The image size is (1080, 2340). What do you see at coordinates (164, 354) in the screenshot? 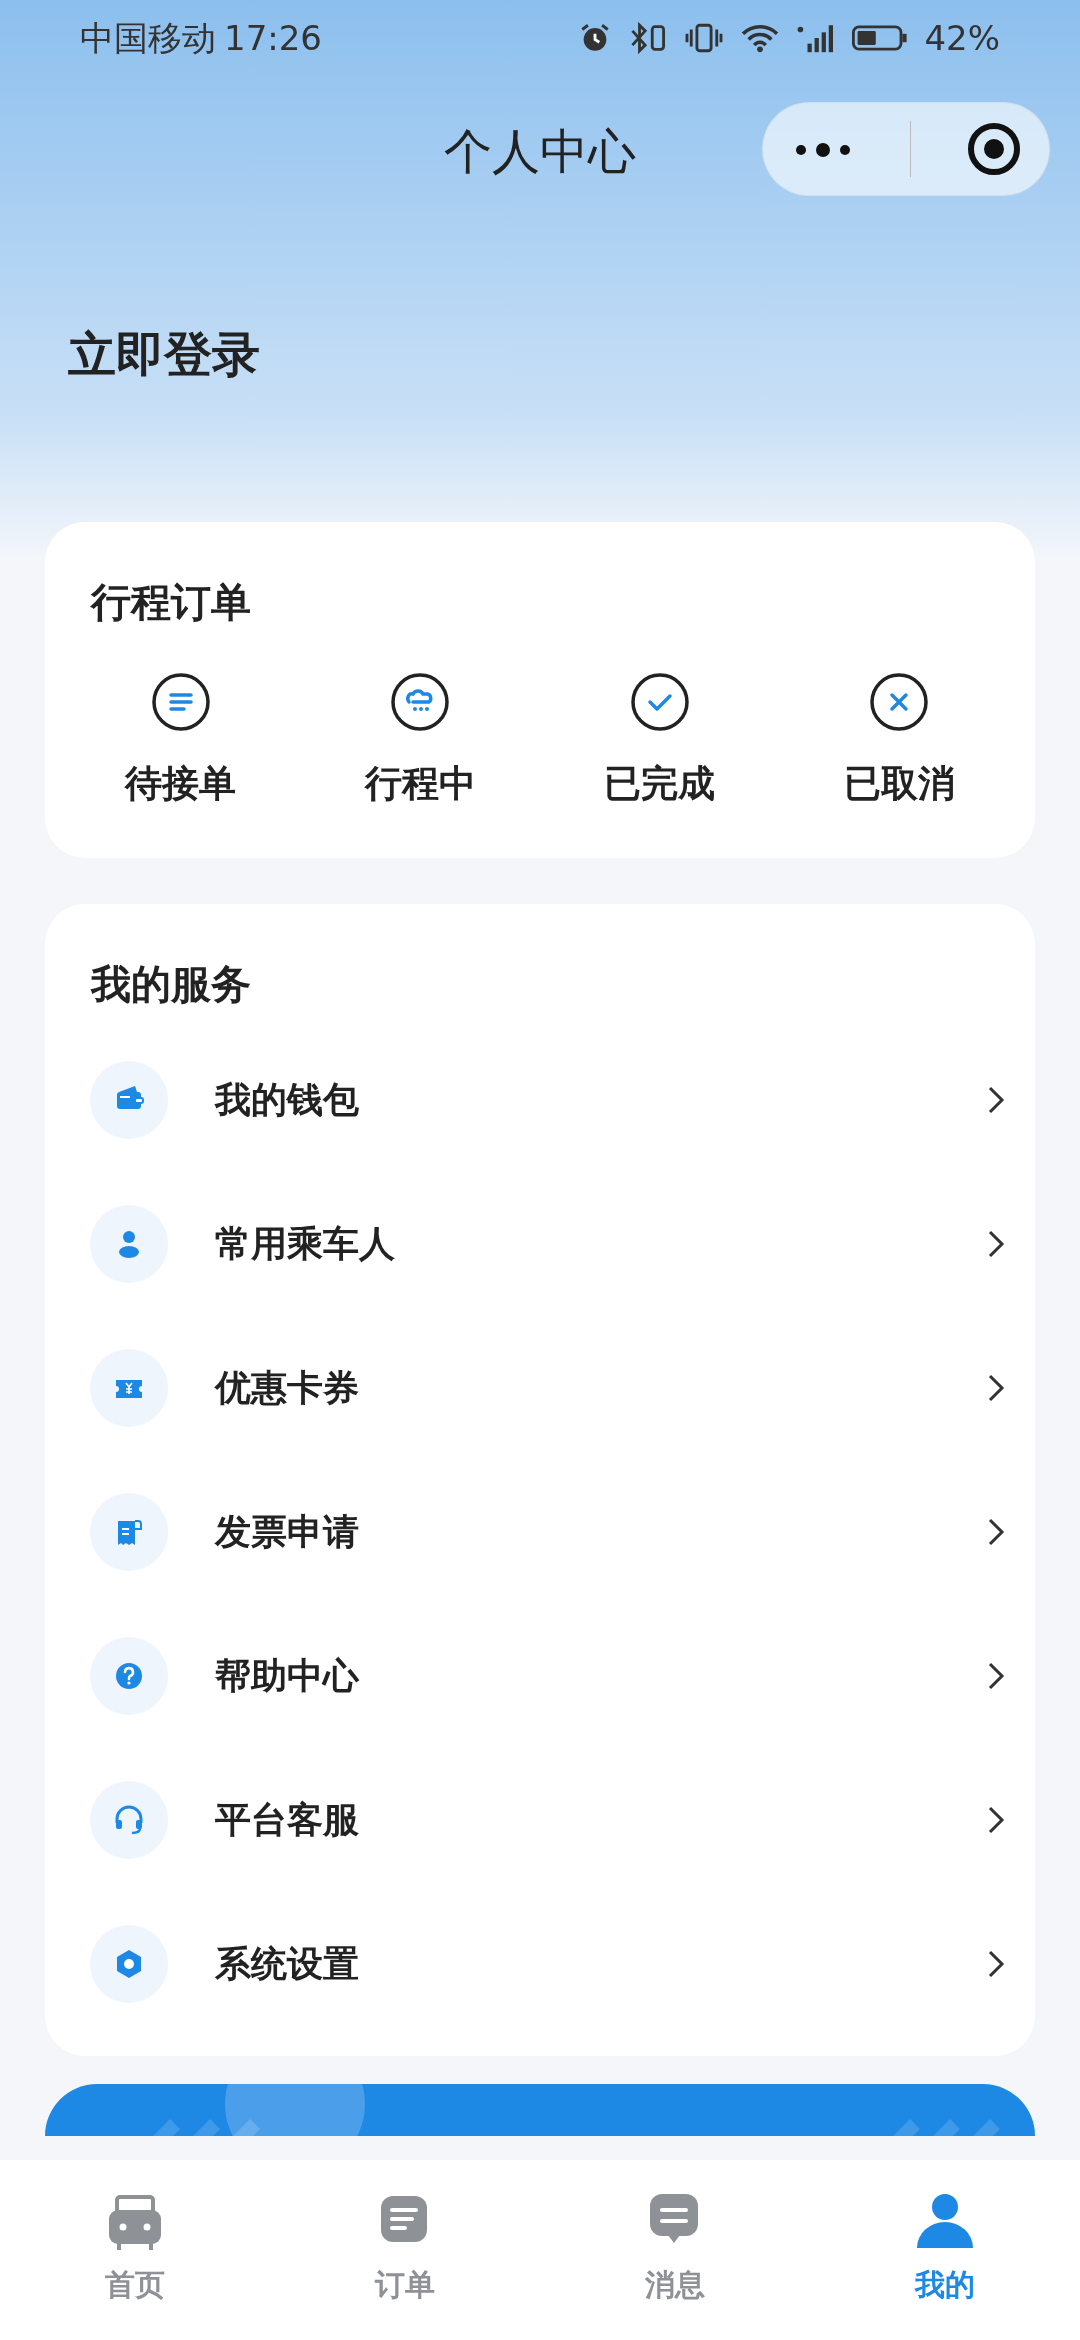
I see `login-link: 立即登录` at bounding box center [164, 354].